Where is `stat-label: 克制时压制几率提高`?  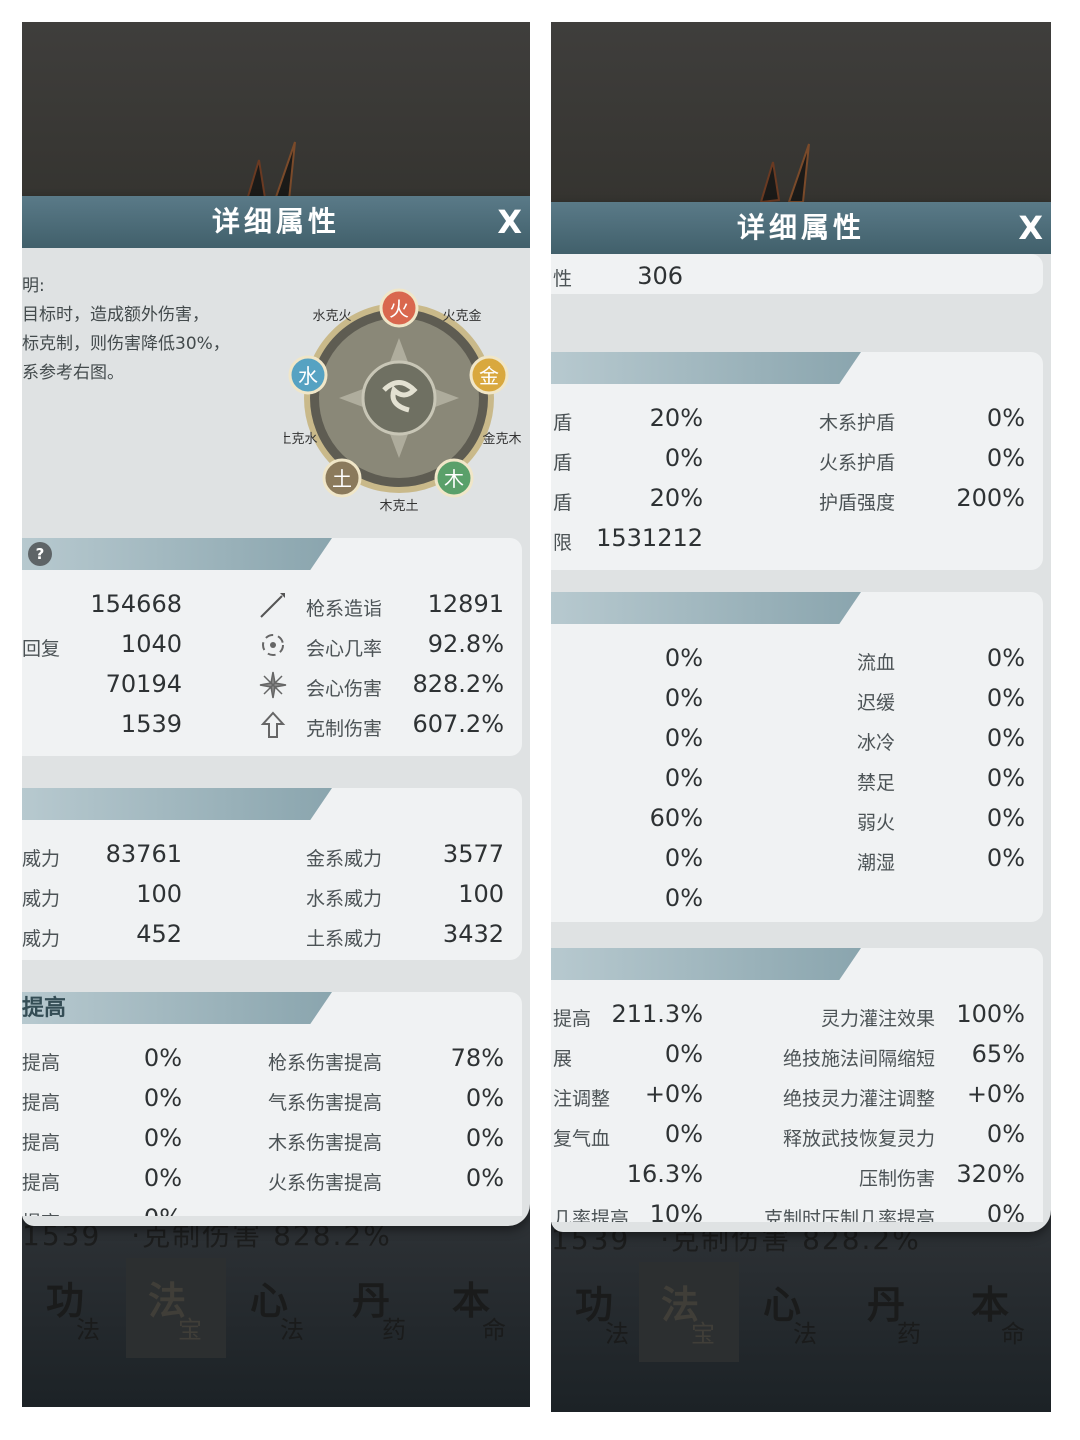
stat-label: 克制时压制几率提高 is located at coordinates (849, 1215).